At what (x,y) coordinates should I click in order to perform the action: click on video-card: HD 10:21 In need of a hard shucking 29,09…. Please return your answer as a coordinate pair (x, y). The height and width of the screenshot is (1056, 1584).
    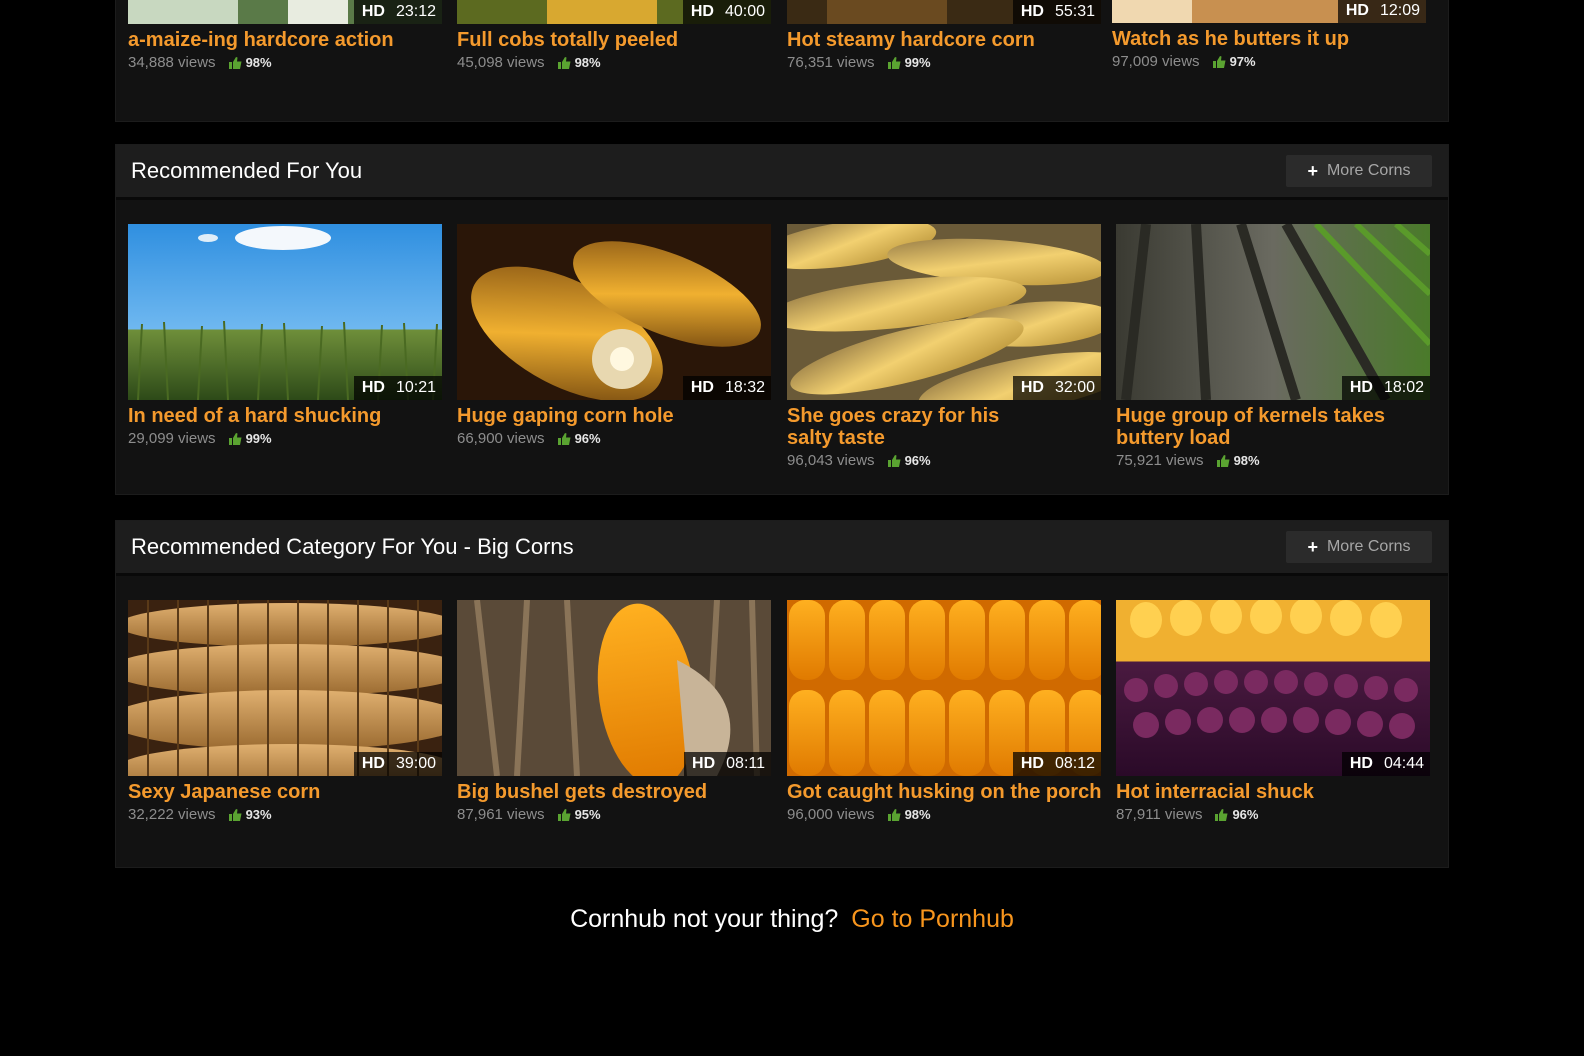
    Looking at the image, I should click on (285, 335).